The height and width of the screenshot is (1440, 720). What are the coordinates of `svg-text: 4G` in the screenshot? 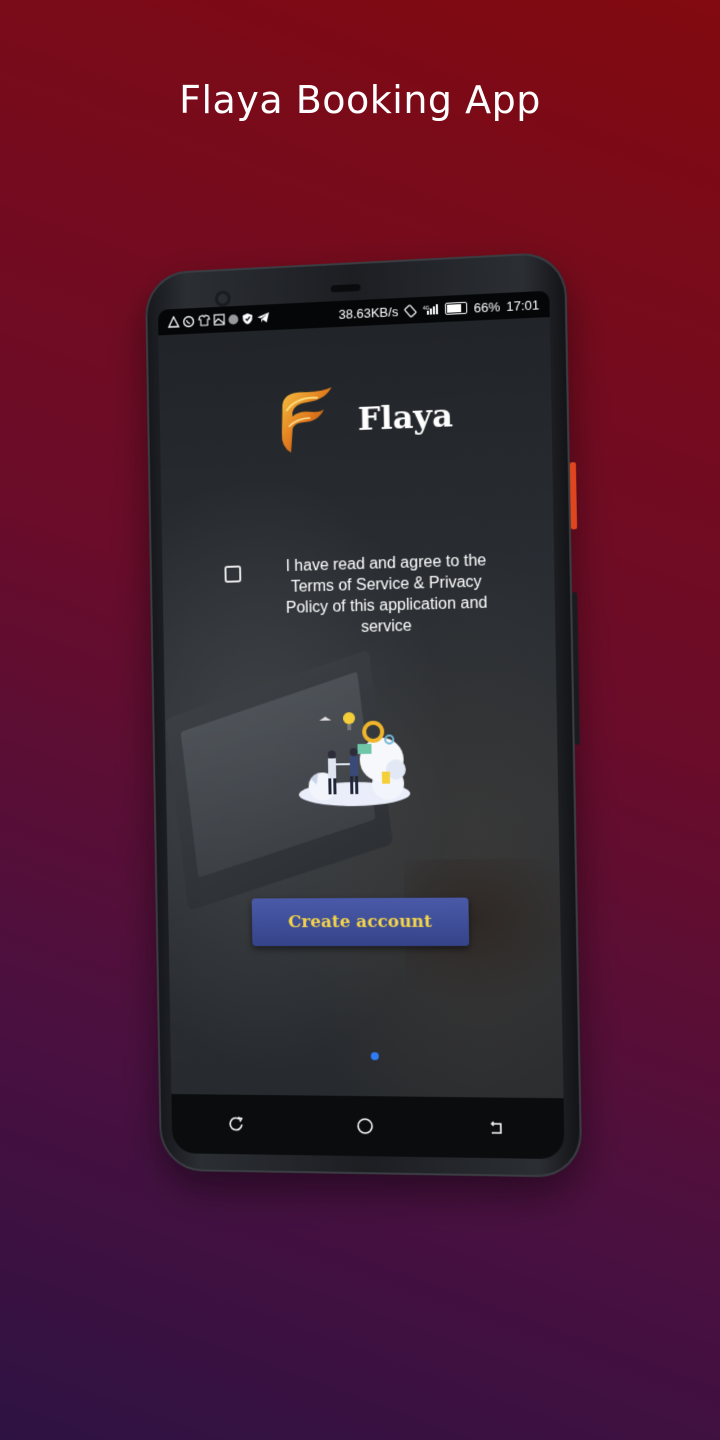 It's located at (426, 309).